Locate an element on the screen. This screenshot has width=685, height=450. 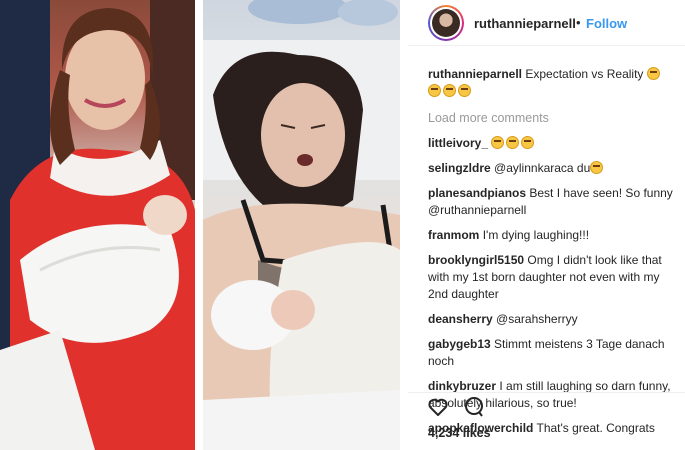
photo-divider is located at coordinates (199, 225).